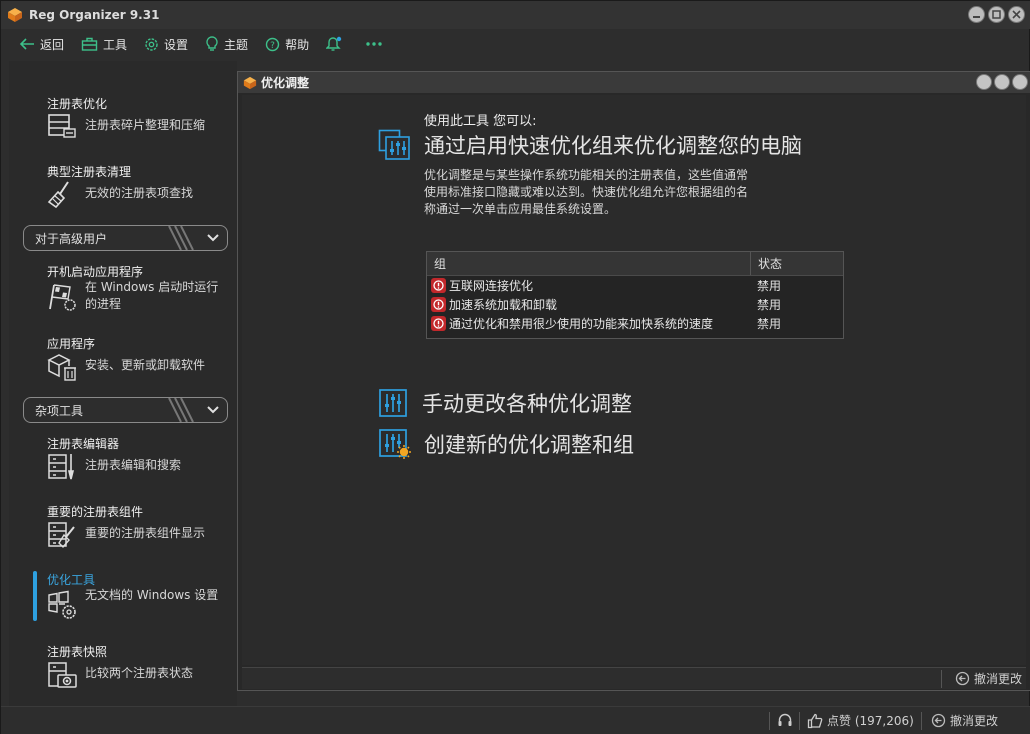  I want to click on sliders-sun-icon, so click(395, 444).